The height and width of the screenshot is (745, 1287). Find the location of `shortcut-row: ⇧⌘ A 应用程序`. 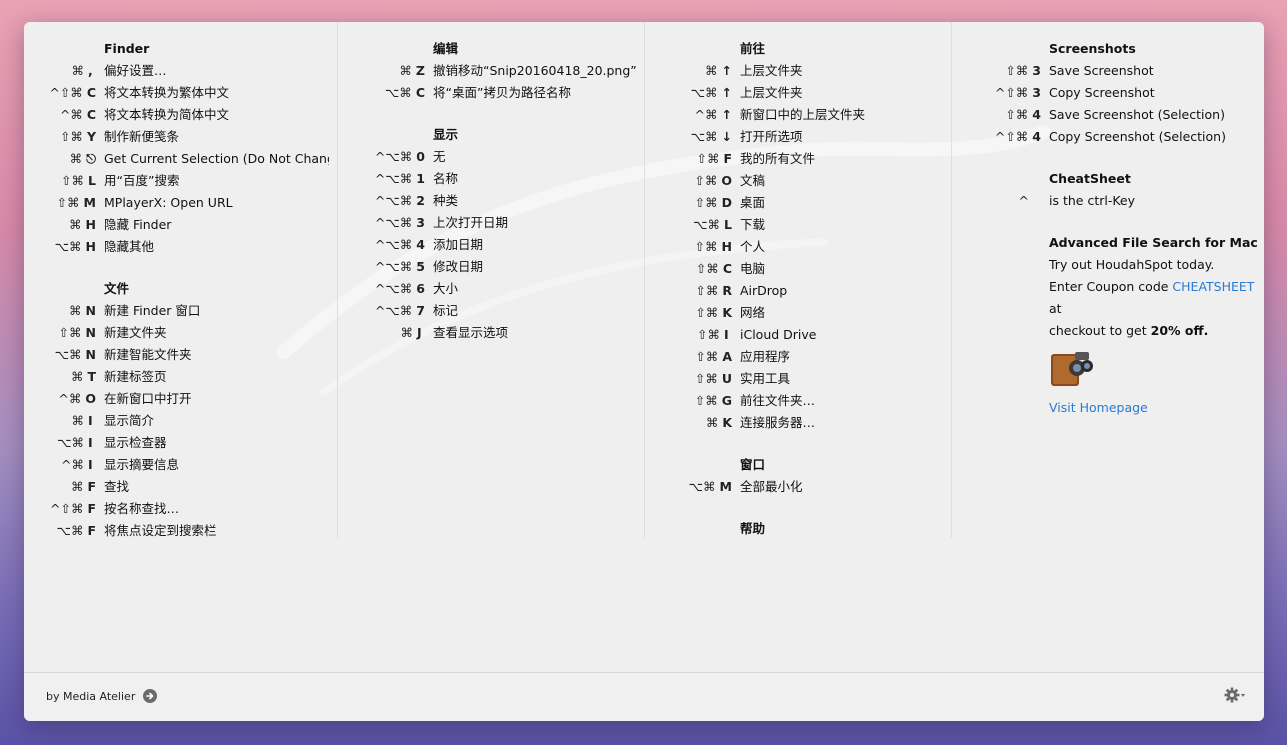

shortcut-row: ⇧⌘ A 应用程序 is located at coordinates (798, 357).